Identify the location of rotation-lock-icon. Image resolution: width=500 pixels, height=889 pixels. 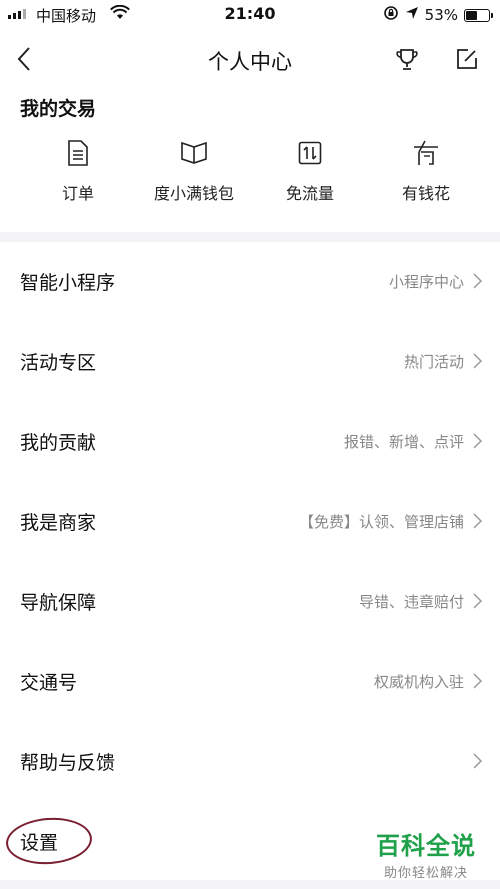
(391, 15).